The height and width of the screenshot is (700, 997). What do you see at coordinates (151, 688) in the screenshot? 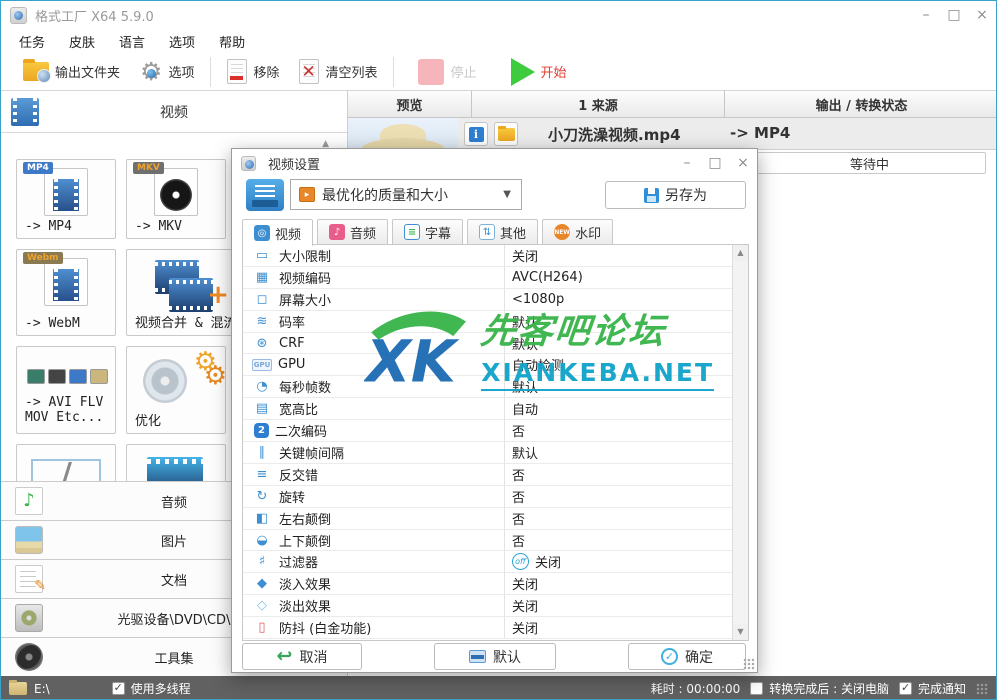
I see `multithread-toggle: 使用多线程` at bounding box center [151, 688].